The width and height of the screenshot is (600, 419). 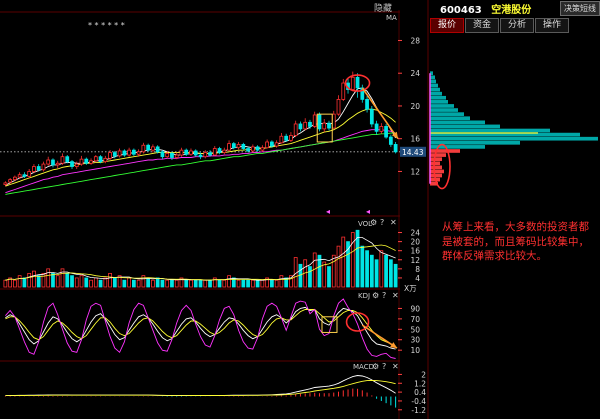 I want to click on tab-analysis: 分析, so click(x=517, y=25).